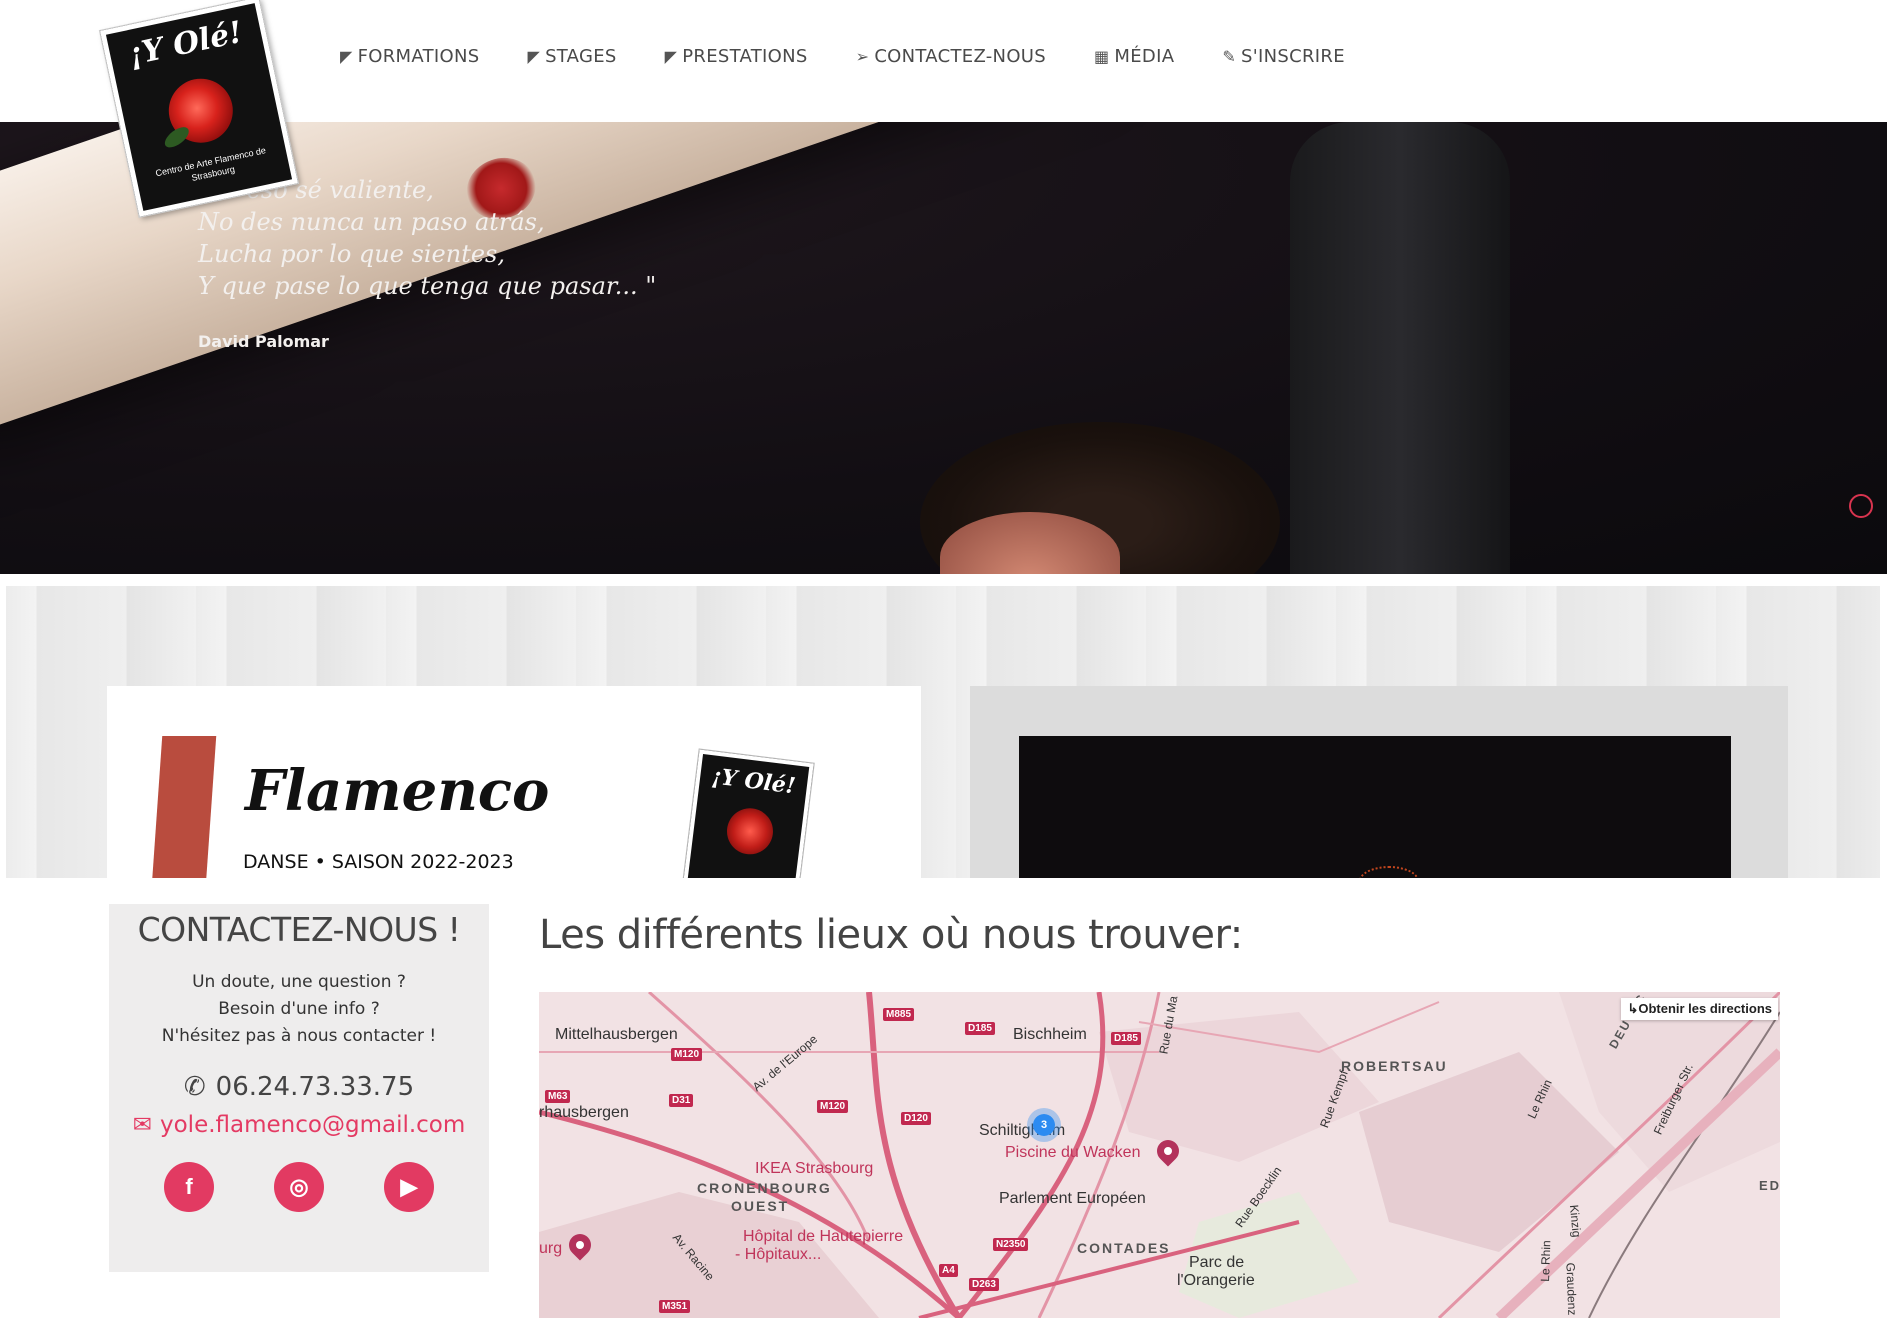  Describe the element at coordinates (584, 1112) in the screenshot. I see `place-label: rhausbergen` at that location.